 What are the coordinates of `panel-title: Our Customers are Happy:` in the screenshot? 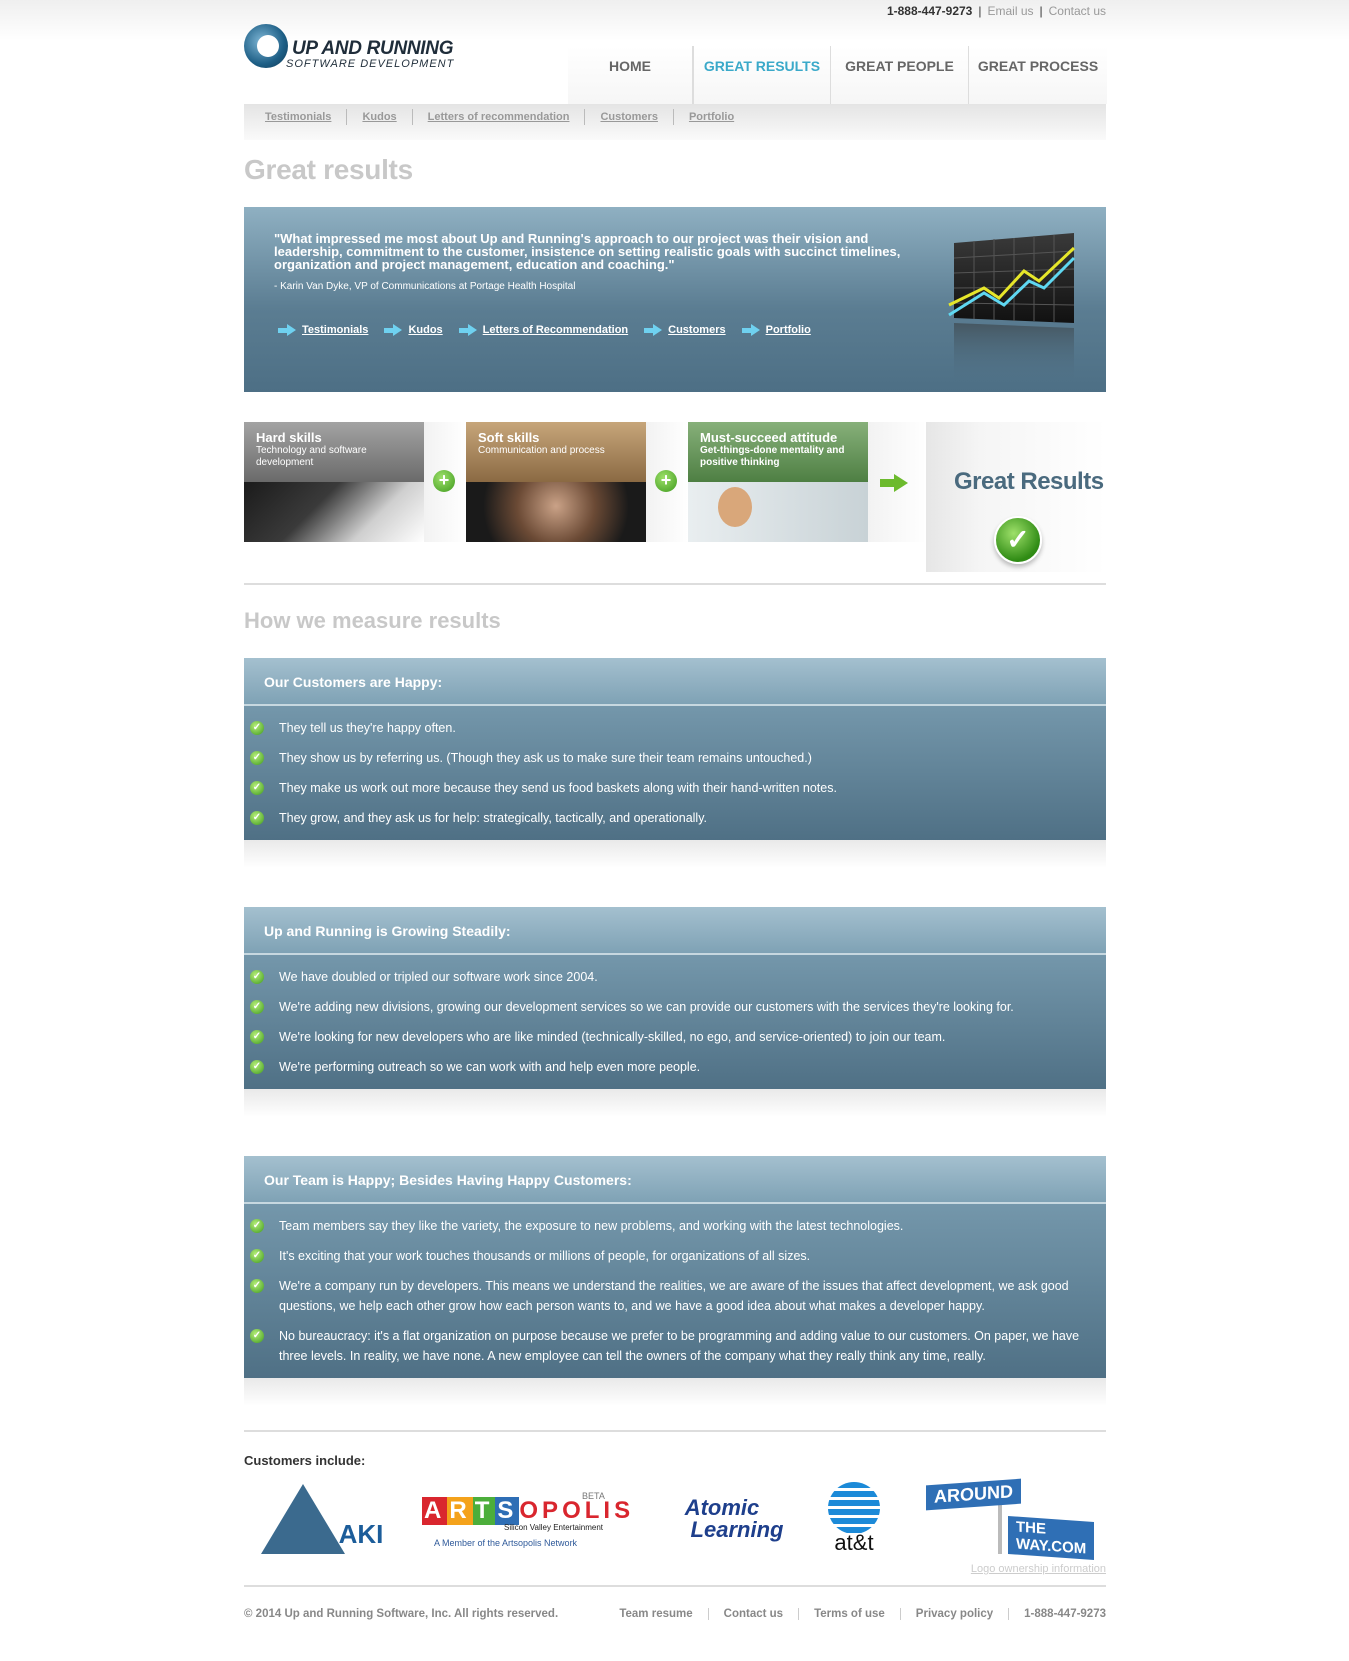 It's located at (675, 682).